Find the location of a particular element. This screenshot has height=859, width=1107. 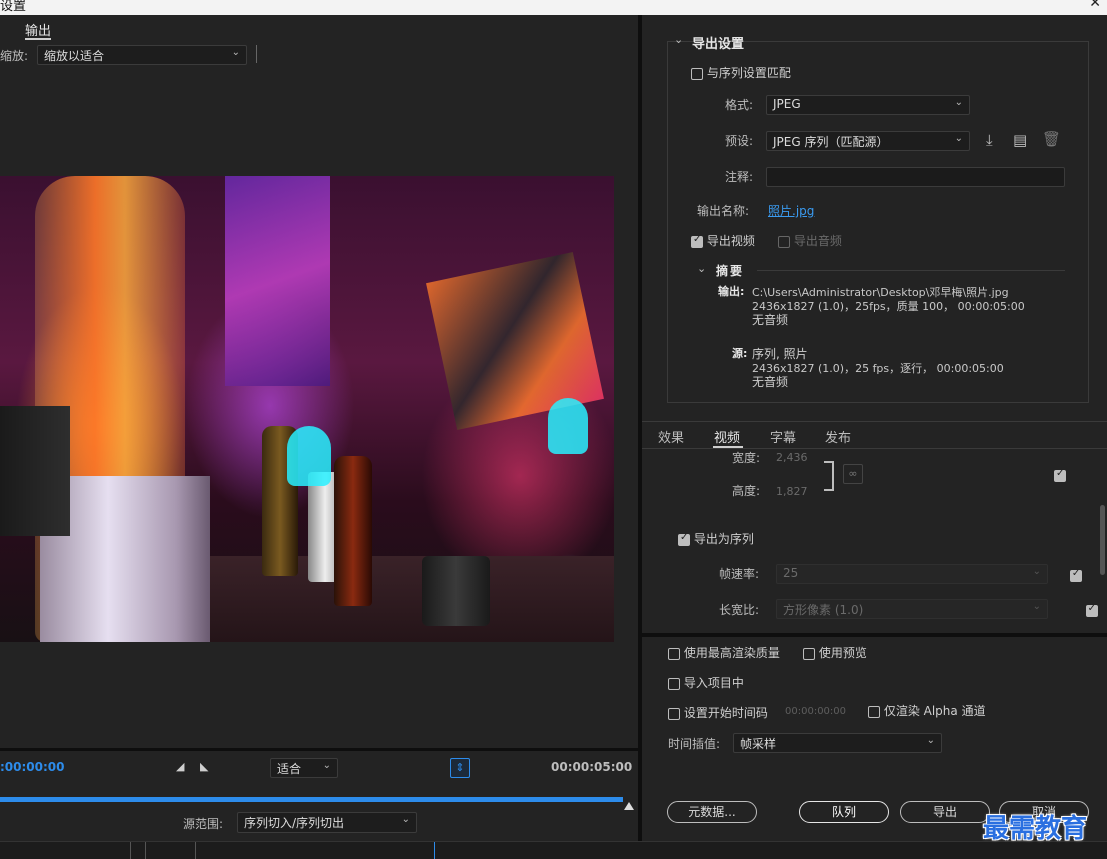

export-video-row: 导出视频 is located at coordinates (723, 240).